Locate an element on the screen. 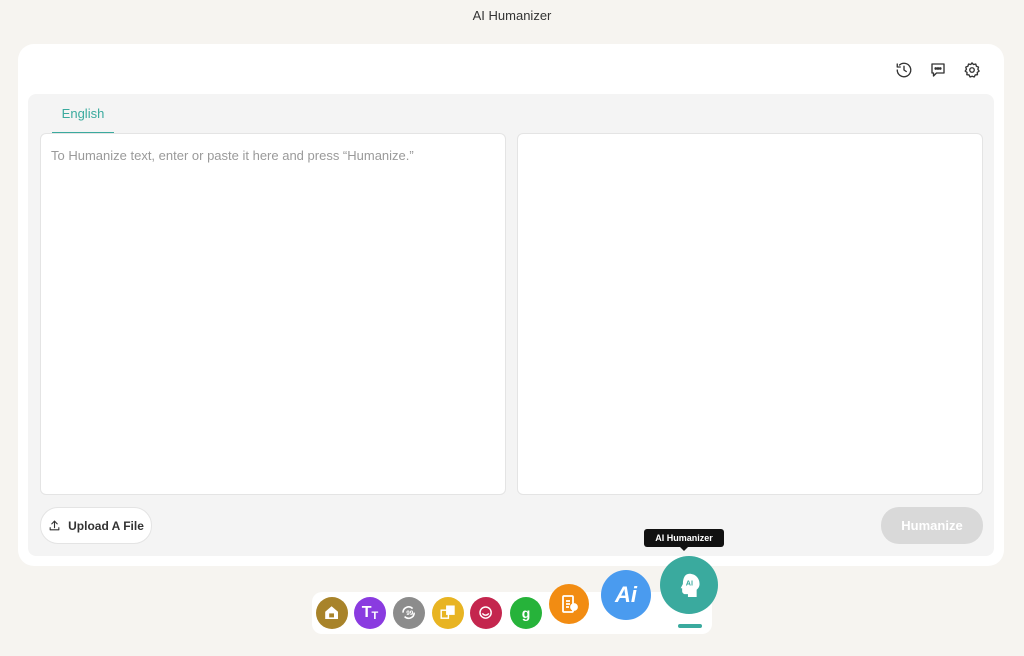 The width and height of the screenshot is (1024, 656). svg-text: 99 is located at coordinates (411, 613).